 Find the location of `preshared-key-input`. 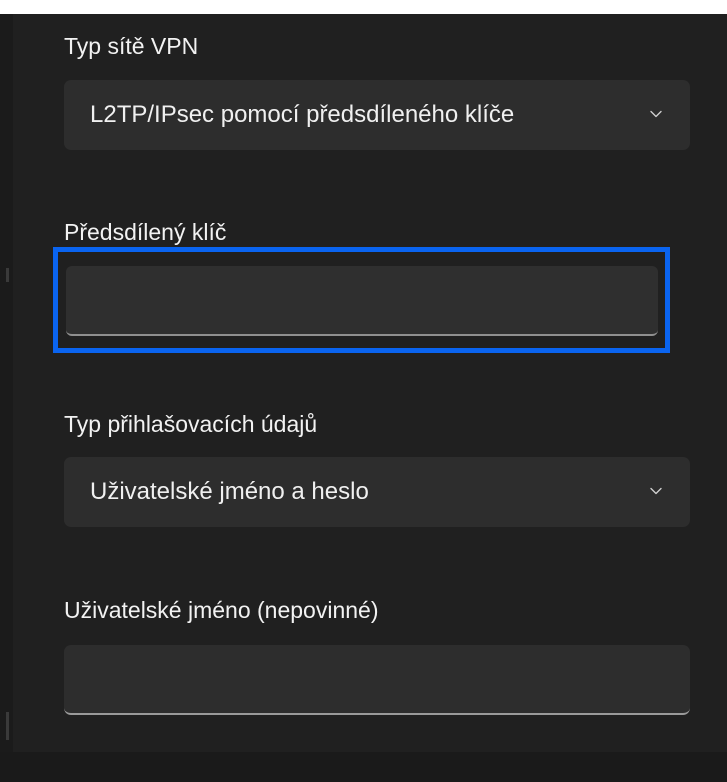

preshared-key-input is located at coordinates (362, 301).